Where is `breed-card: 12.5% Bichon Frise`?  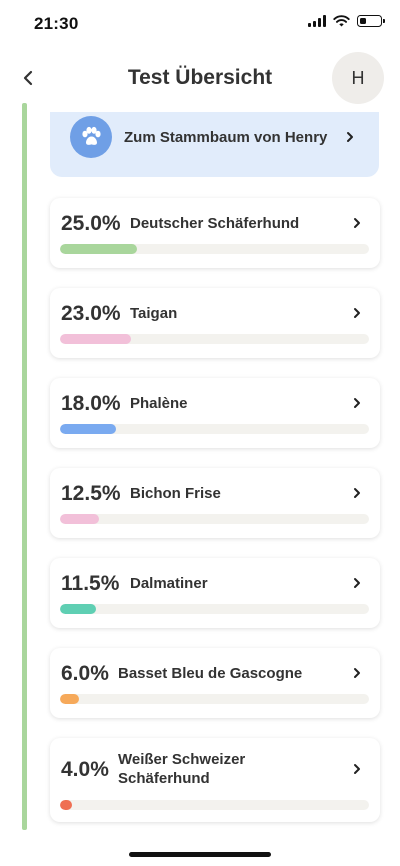
breed-card: 12.5% Bichon Frise is located at coordinates (215, 503).